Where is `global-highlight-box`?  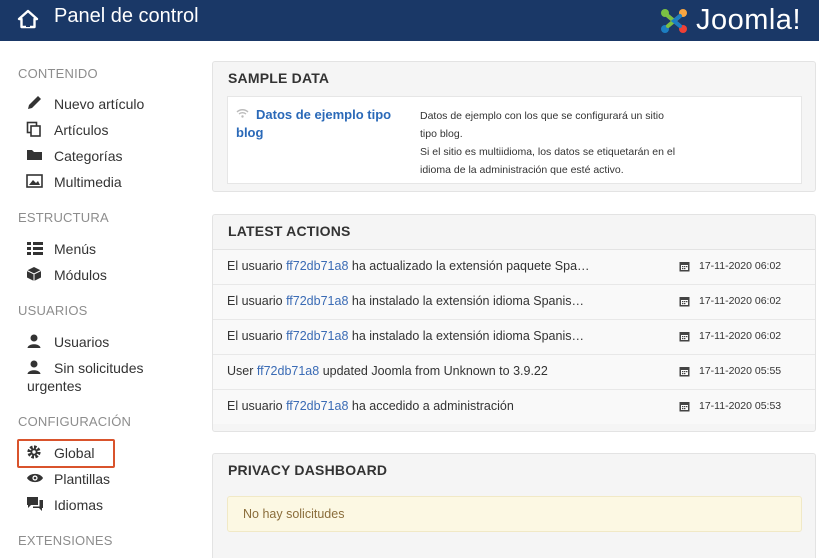 global-highlight-box is located at coordinates (66, 453).